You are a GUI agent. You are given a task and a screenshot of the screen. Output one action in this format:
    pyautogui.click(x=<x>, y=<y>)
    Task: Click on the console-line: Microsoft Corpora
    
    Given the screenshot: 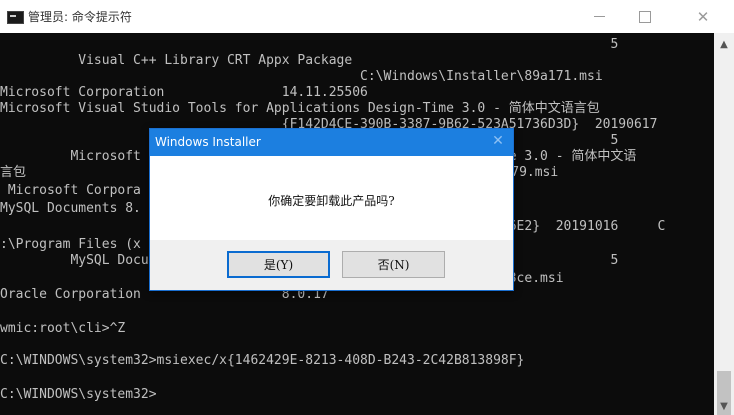 What is the action you would take?
    pyautogui.click(x=70, y=190)
    